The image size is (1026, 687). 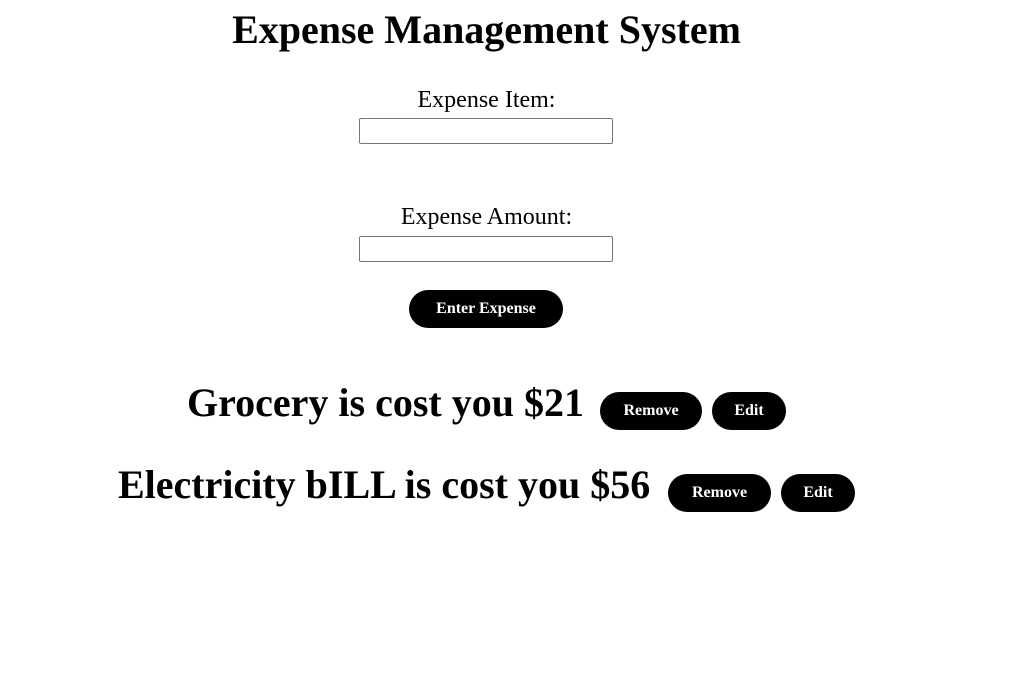 What do you see at coordinates (486, 309) in the screenshot?
I see `enter-expense-button: Enter Expense` at bounding box center [486, 309].